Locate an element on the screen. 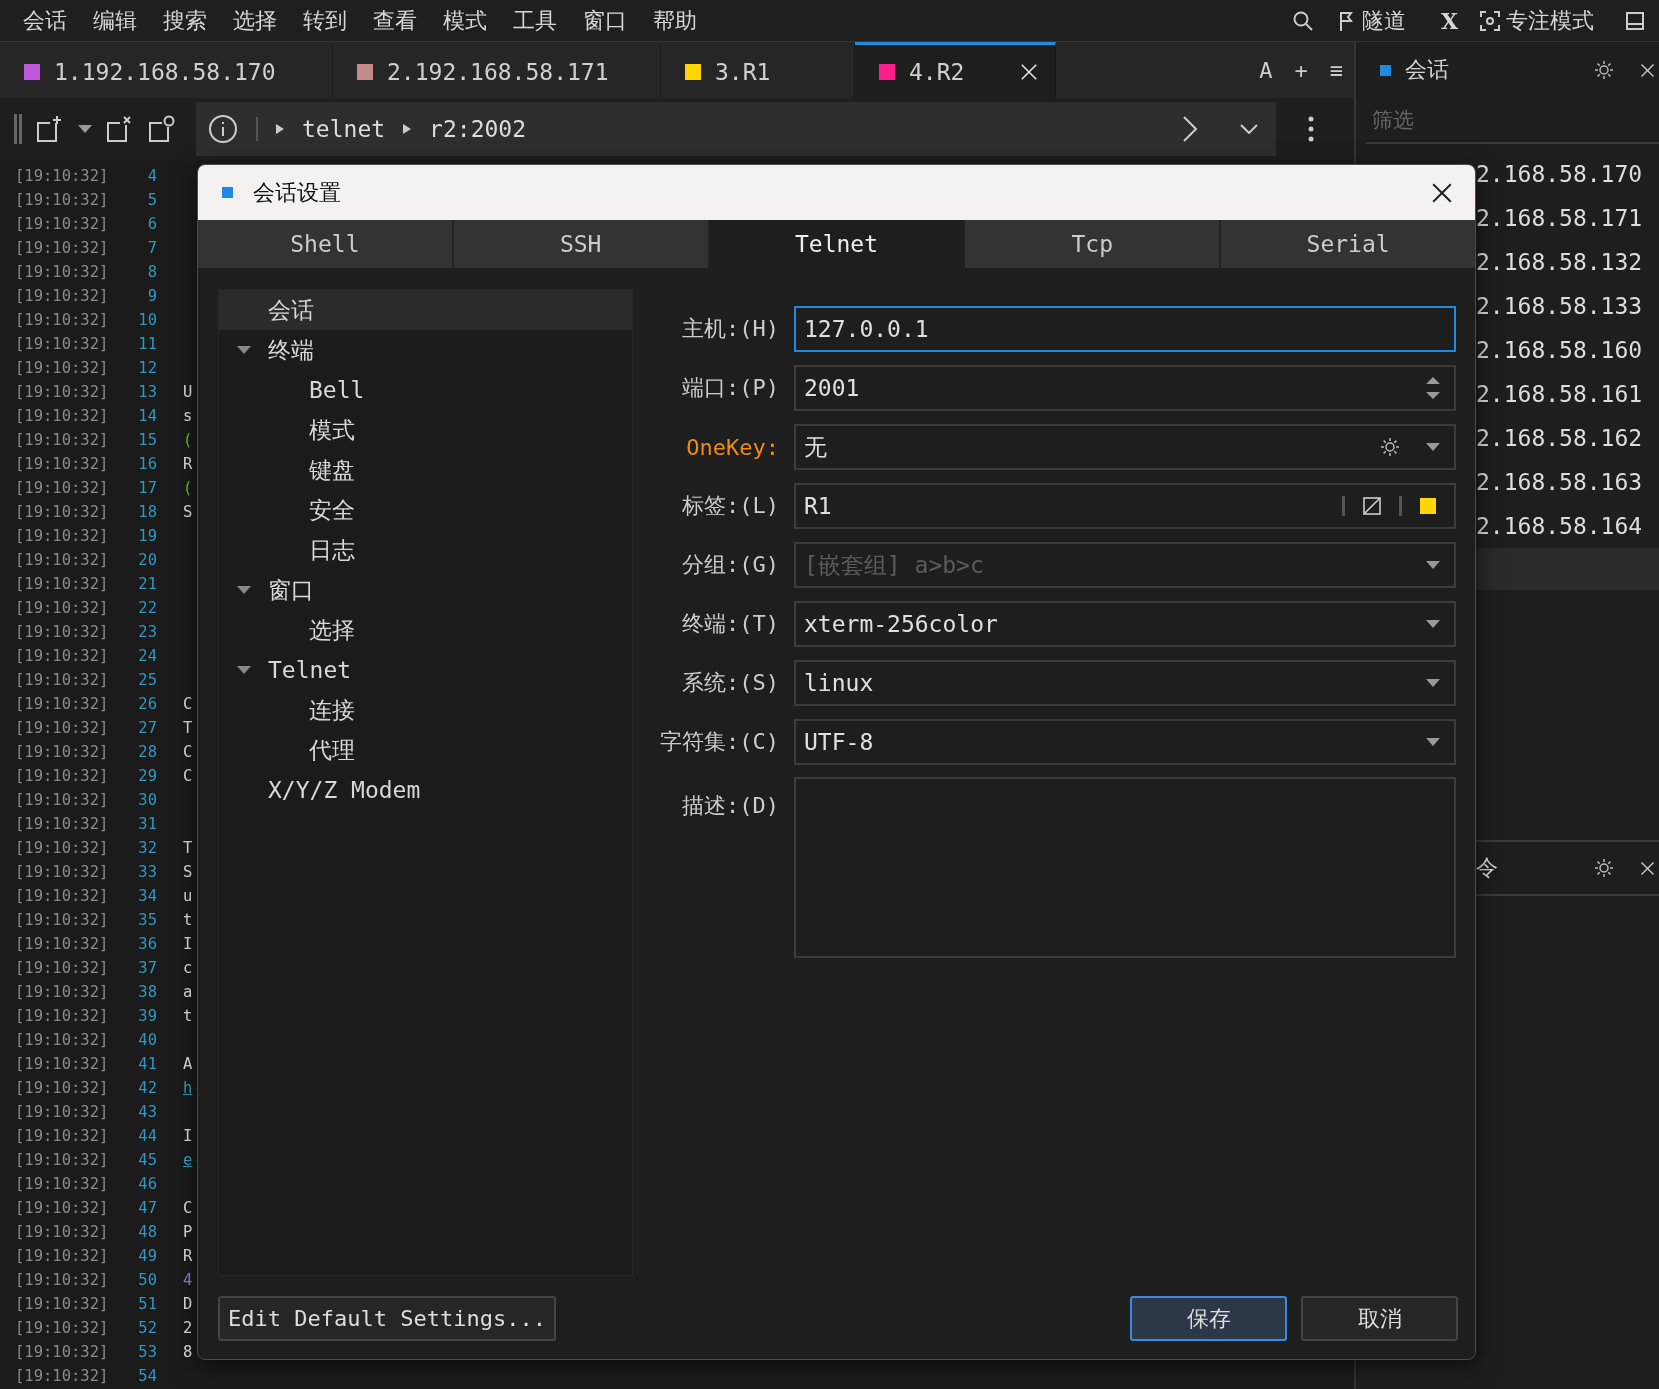 This screenshot has width=1659, height=1389. close-window-icon is located at coordinates (120, 129).